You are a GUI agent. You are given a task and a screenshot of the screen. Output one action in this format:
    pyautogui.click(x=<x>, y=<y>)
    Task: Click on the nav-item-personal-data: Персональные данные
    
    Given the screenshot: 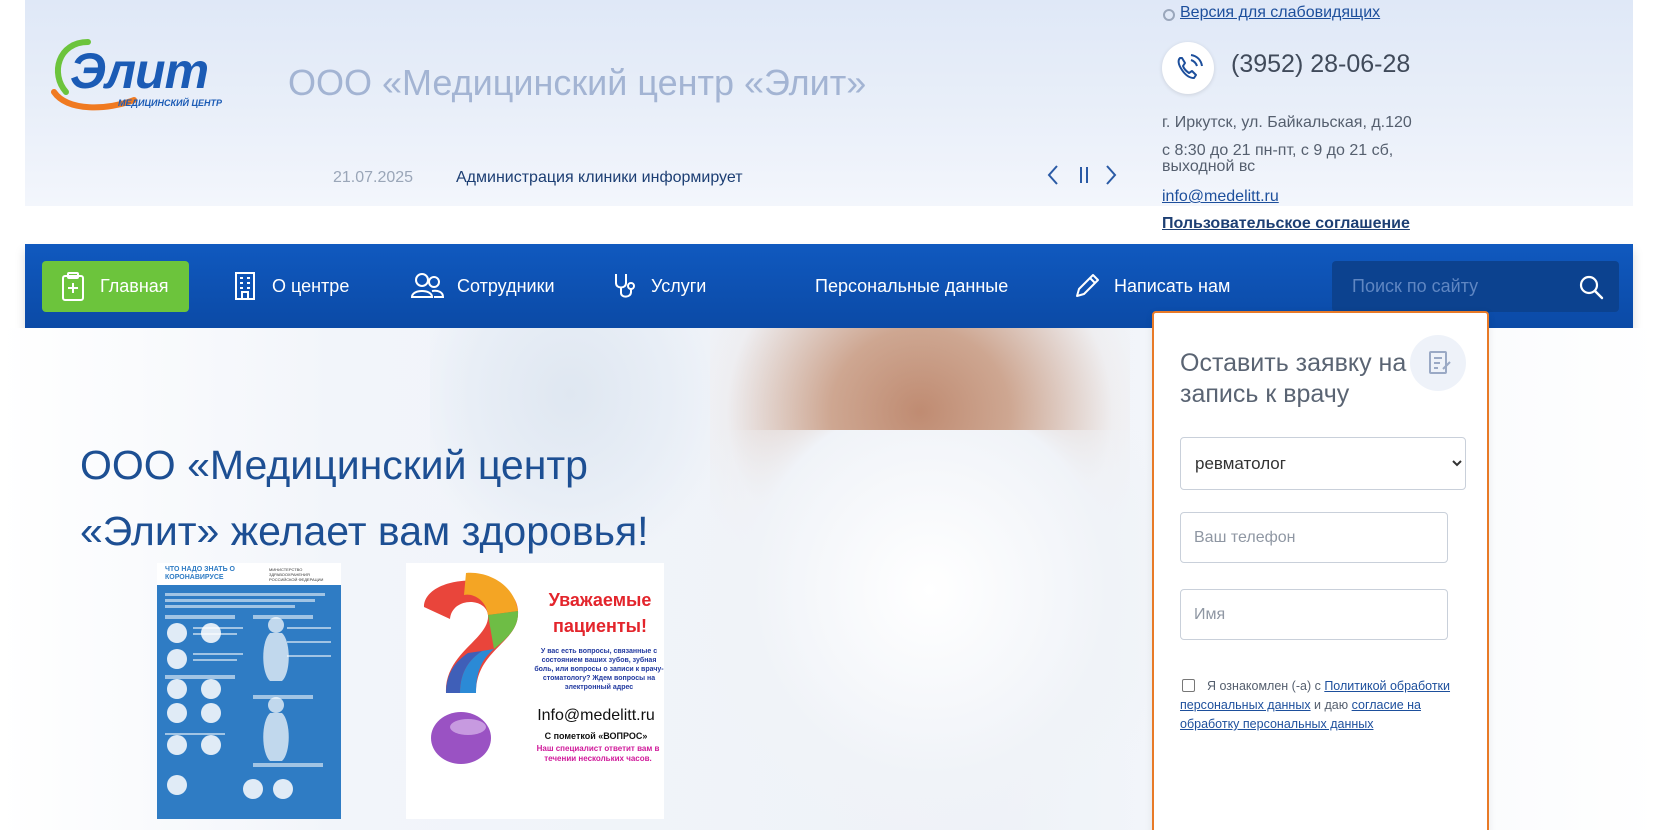 What is the action you would take?
    pyautogui.click(x=911, y=286)
    